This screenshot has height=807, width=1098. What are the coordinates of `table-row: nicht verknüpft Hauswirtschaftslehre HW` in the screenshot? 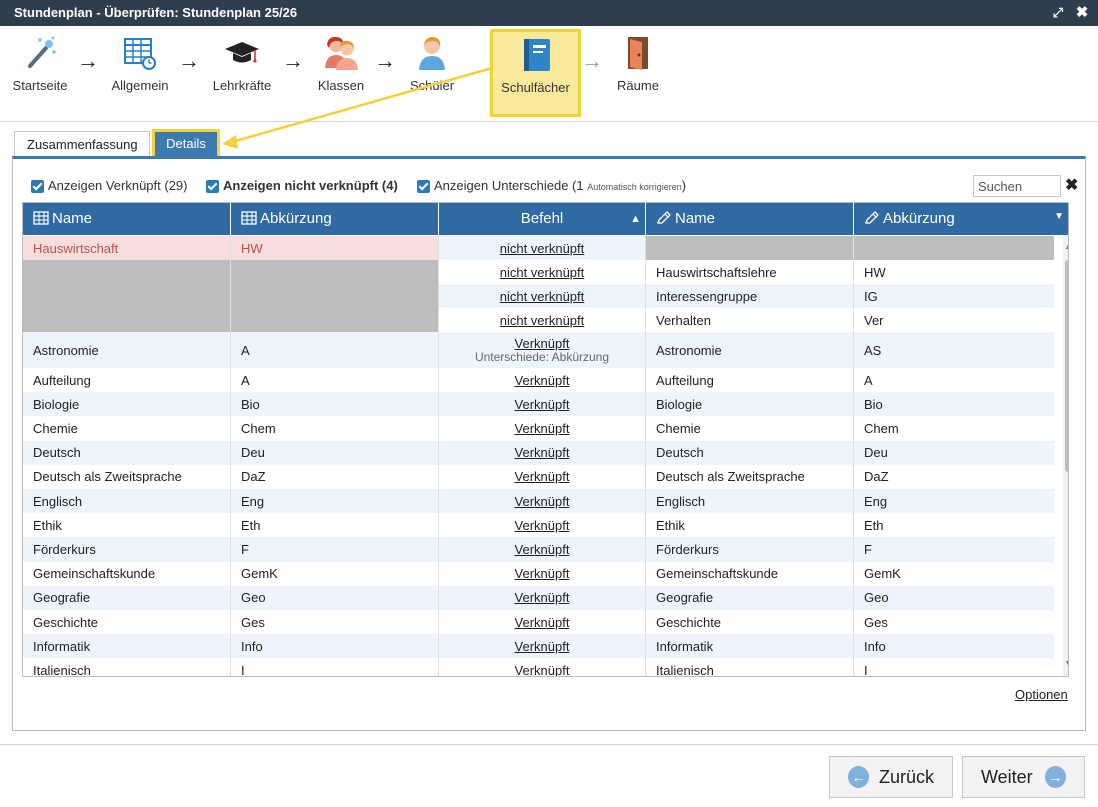 It's located at (538, 272).